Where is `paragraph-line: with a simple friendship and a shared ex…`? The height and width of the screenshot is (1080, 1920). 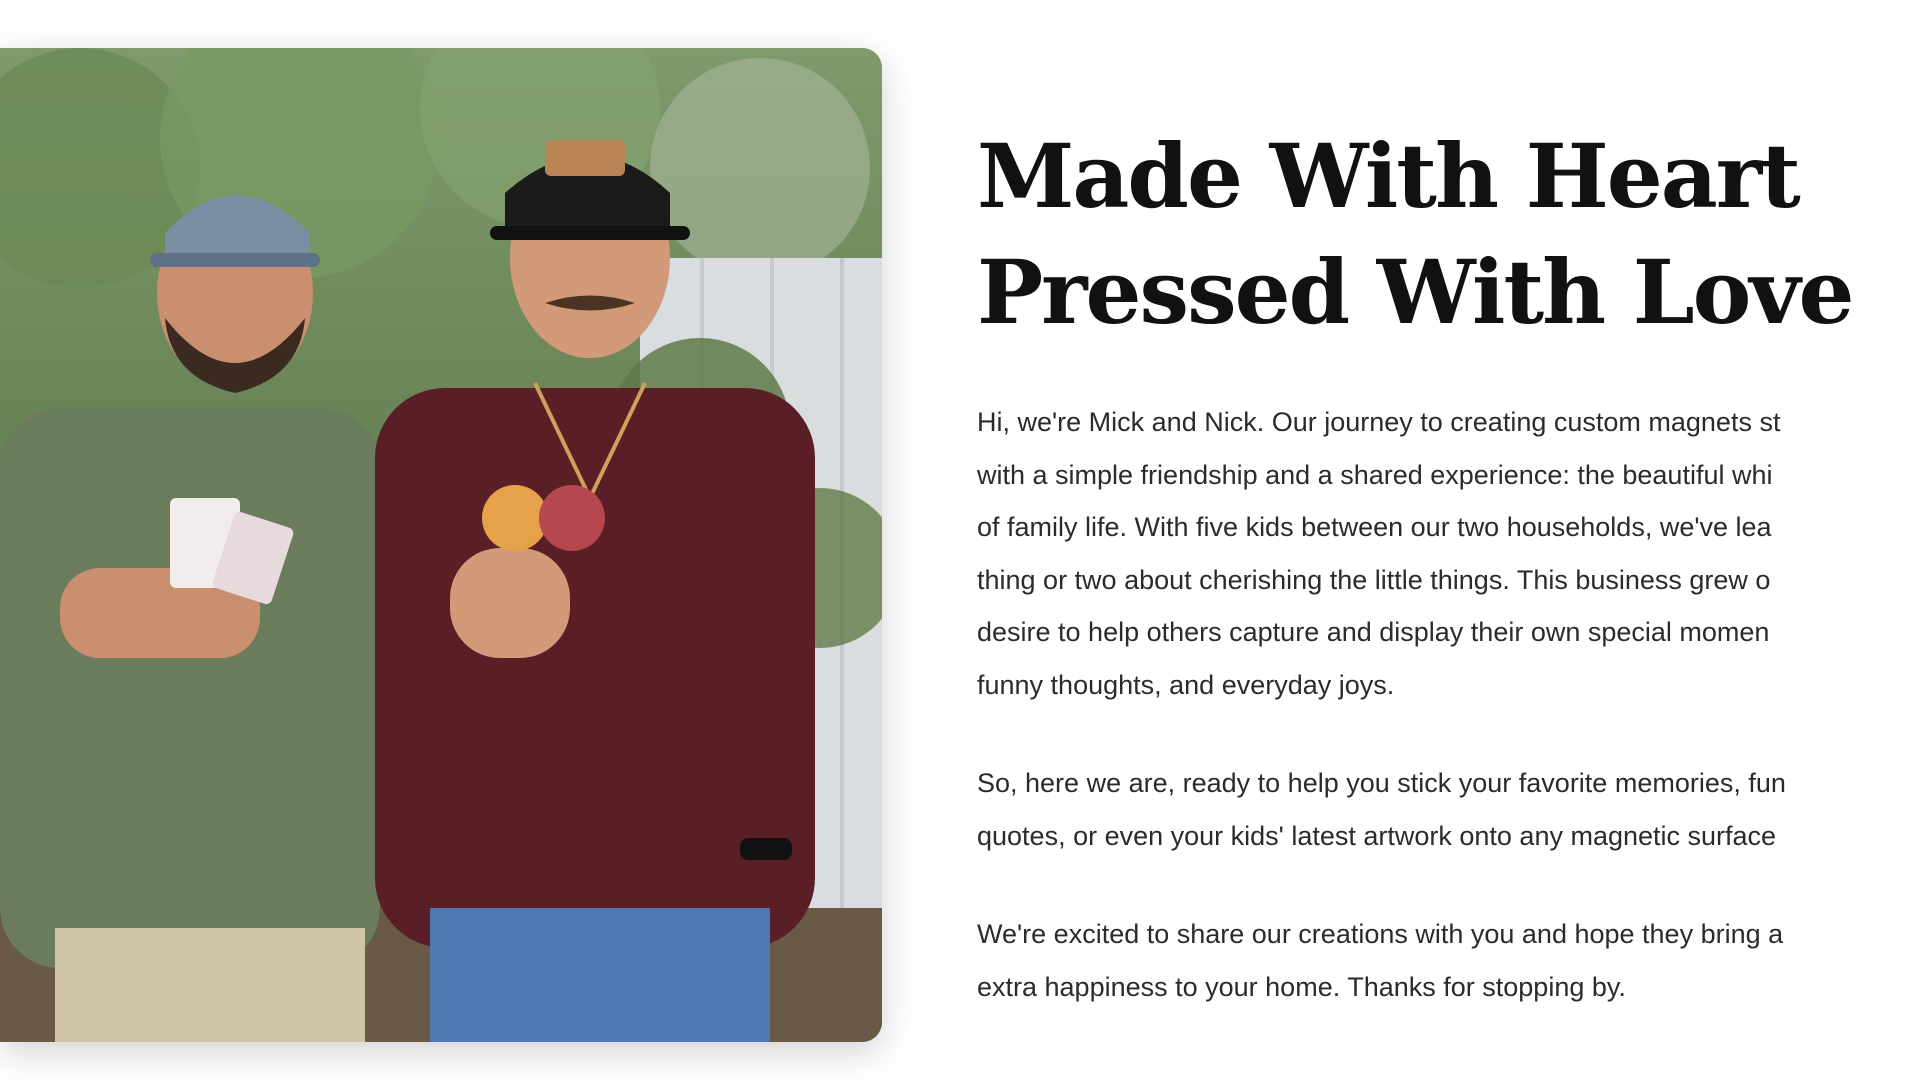
paragraph-line: with a simple friendship and a shared ex… is located at coordinates (1375, 474).